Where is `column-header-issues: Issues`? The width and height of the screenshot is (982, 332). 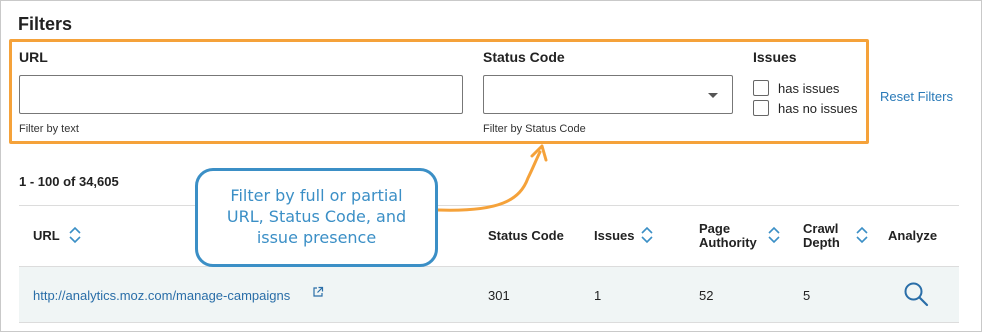
column-header-issues: Issues is located at coordinates (614, 235).